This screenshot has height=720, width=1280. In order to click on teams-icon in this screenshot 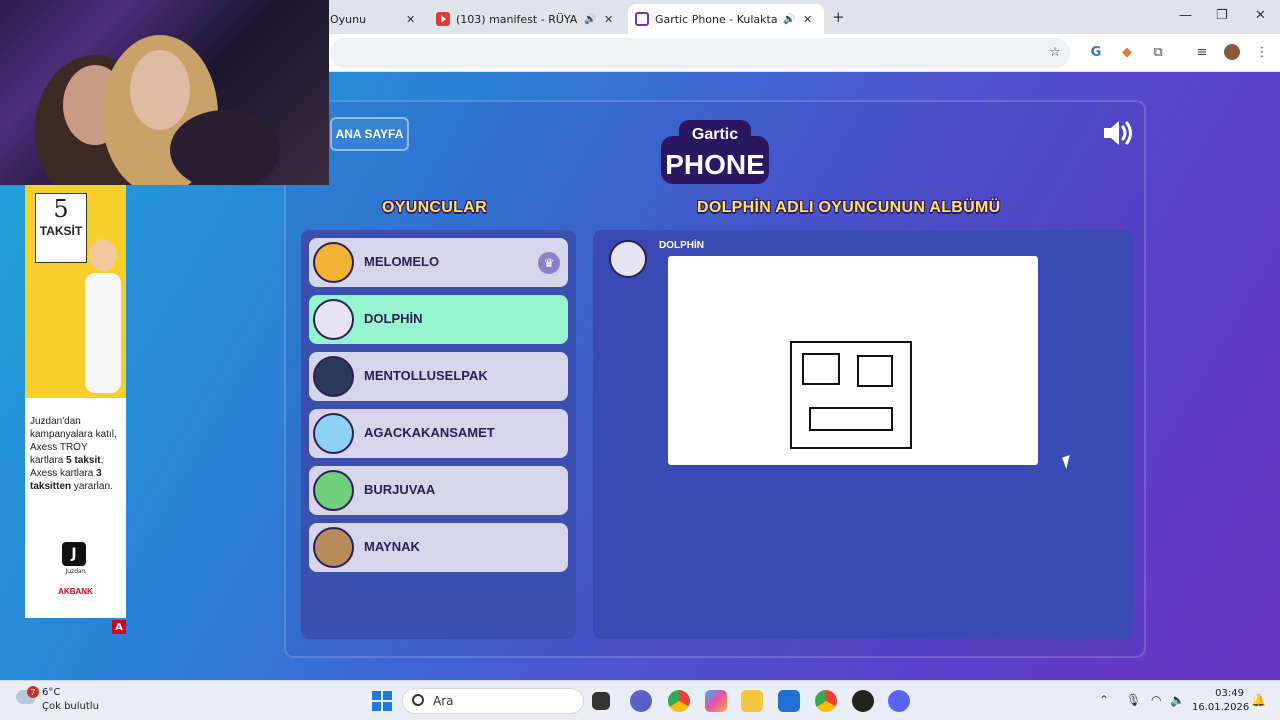, I will do `click(641, 701)`.